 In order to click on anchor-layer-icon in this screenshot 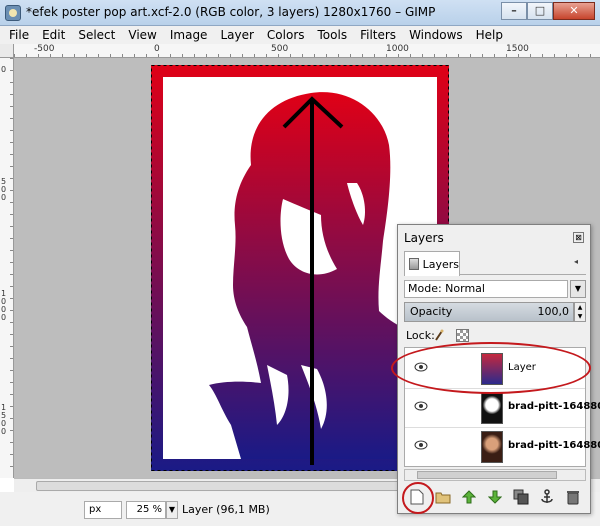, I will do `click(547, 497)`.